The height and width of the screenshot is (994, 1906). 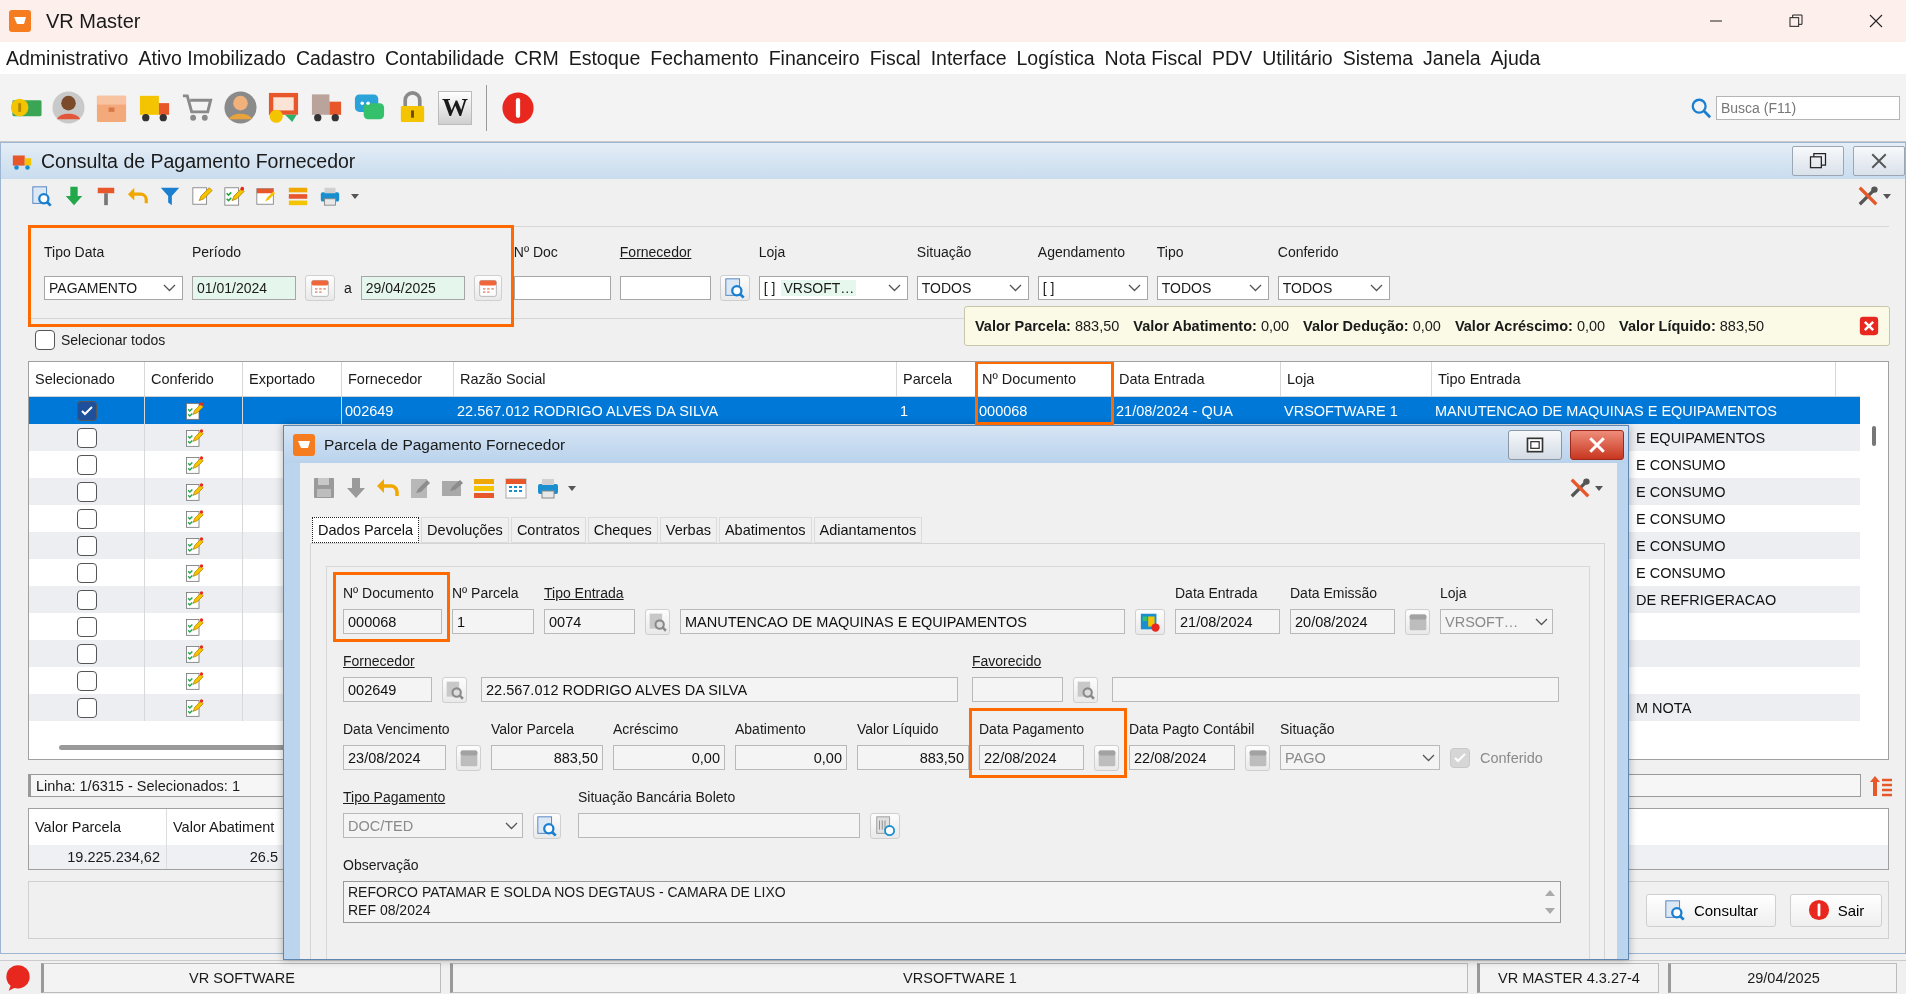 I want to click on tab: Verbas, so click(x=688, y=530).